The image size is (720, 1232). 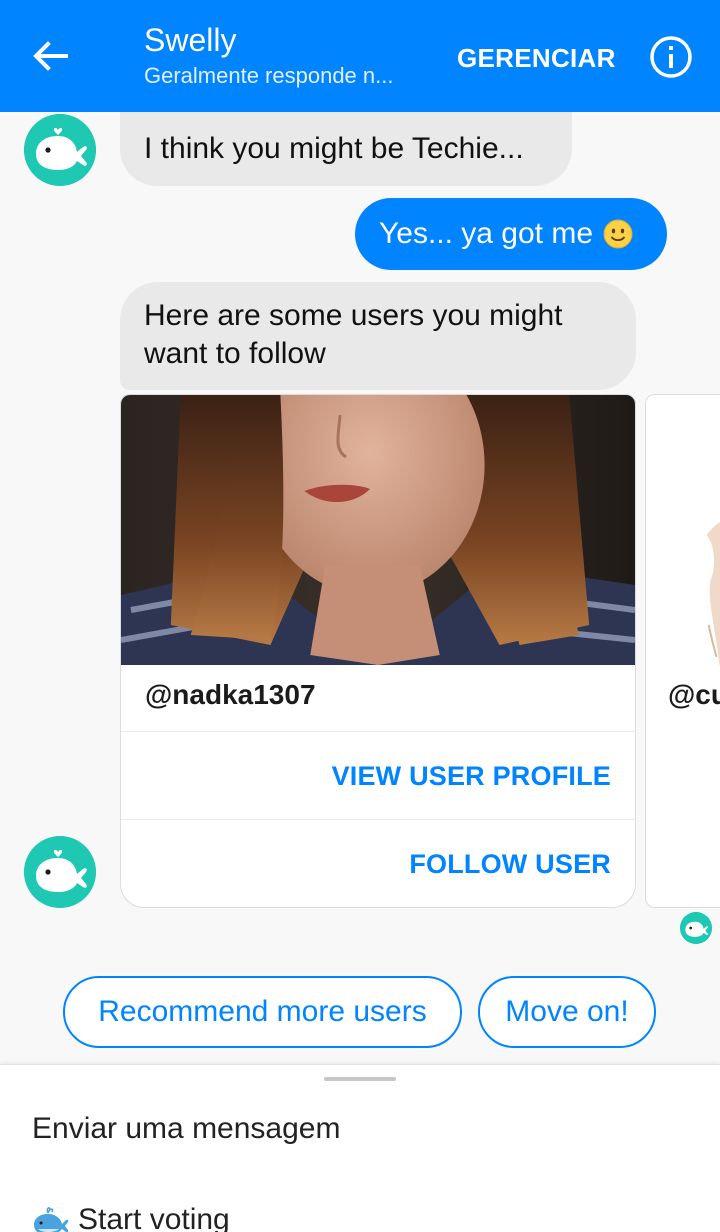 What do you see at coordinates (694, 694) in the screenshot?
I see `user-handle: @cu` at bounding box center [694, 694].